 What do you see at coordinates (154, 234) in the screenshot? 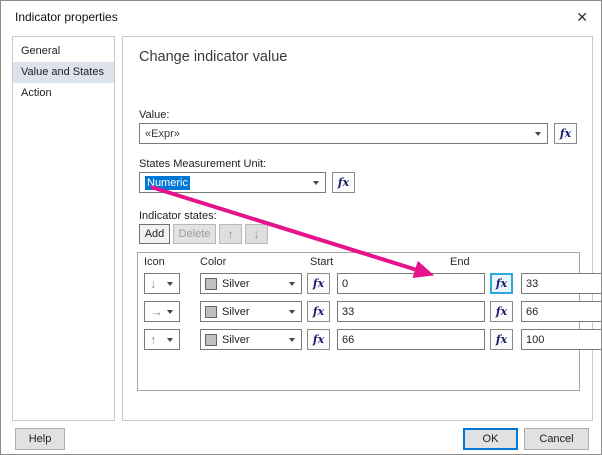
I see `add-state-button: Add` at bounding box center [154, 234].